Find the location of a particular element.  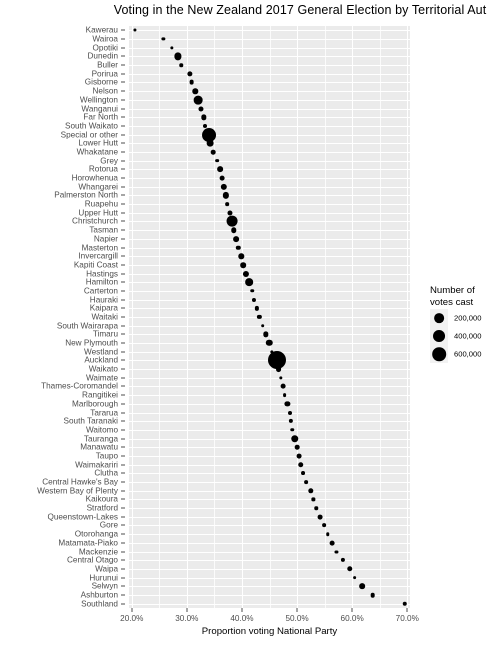

y-axis-tick-label: Rotorua is located at coordinates (103, 169).